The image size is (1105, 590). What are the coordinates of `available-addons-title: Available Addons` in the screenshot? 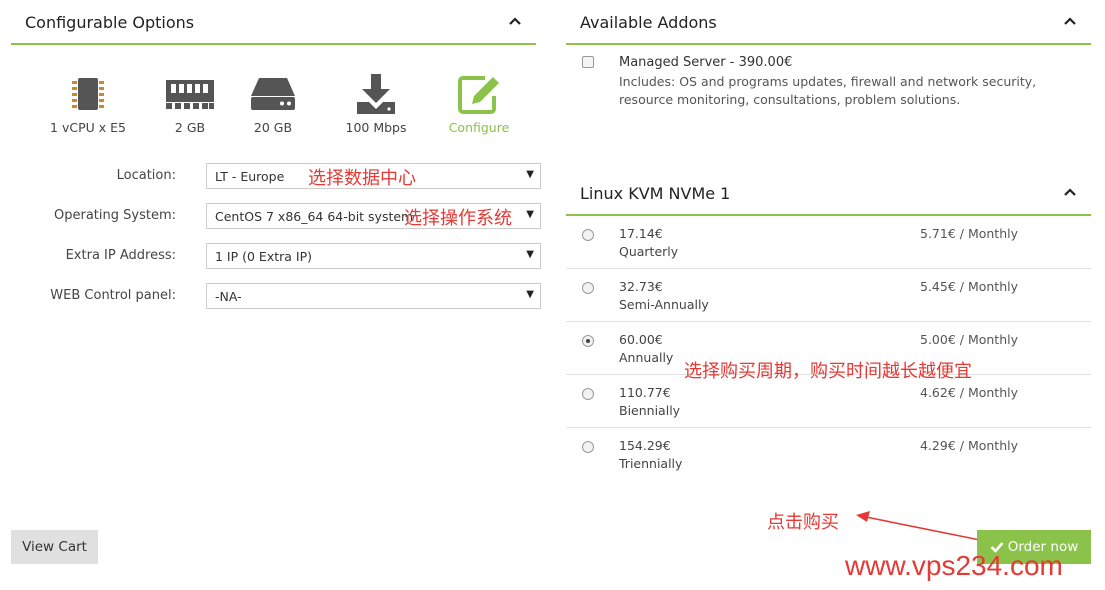 It's located at (648, 22).